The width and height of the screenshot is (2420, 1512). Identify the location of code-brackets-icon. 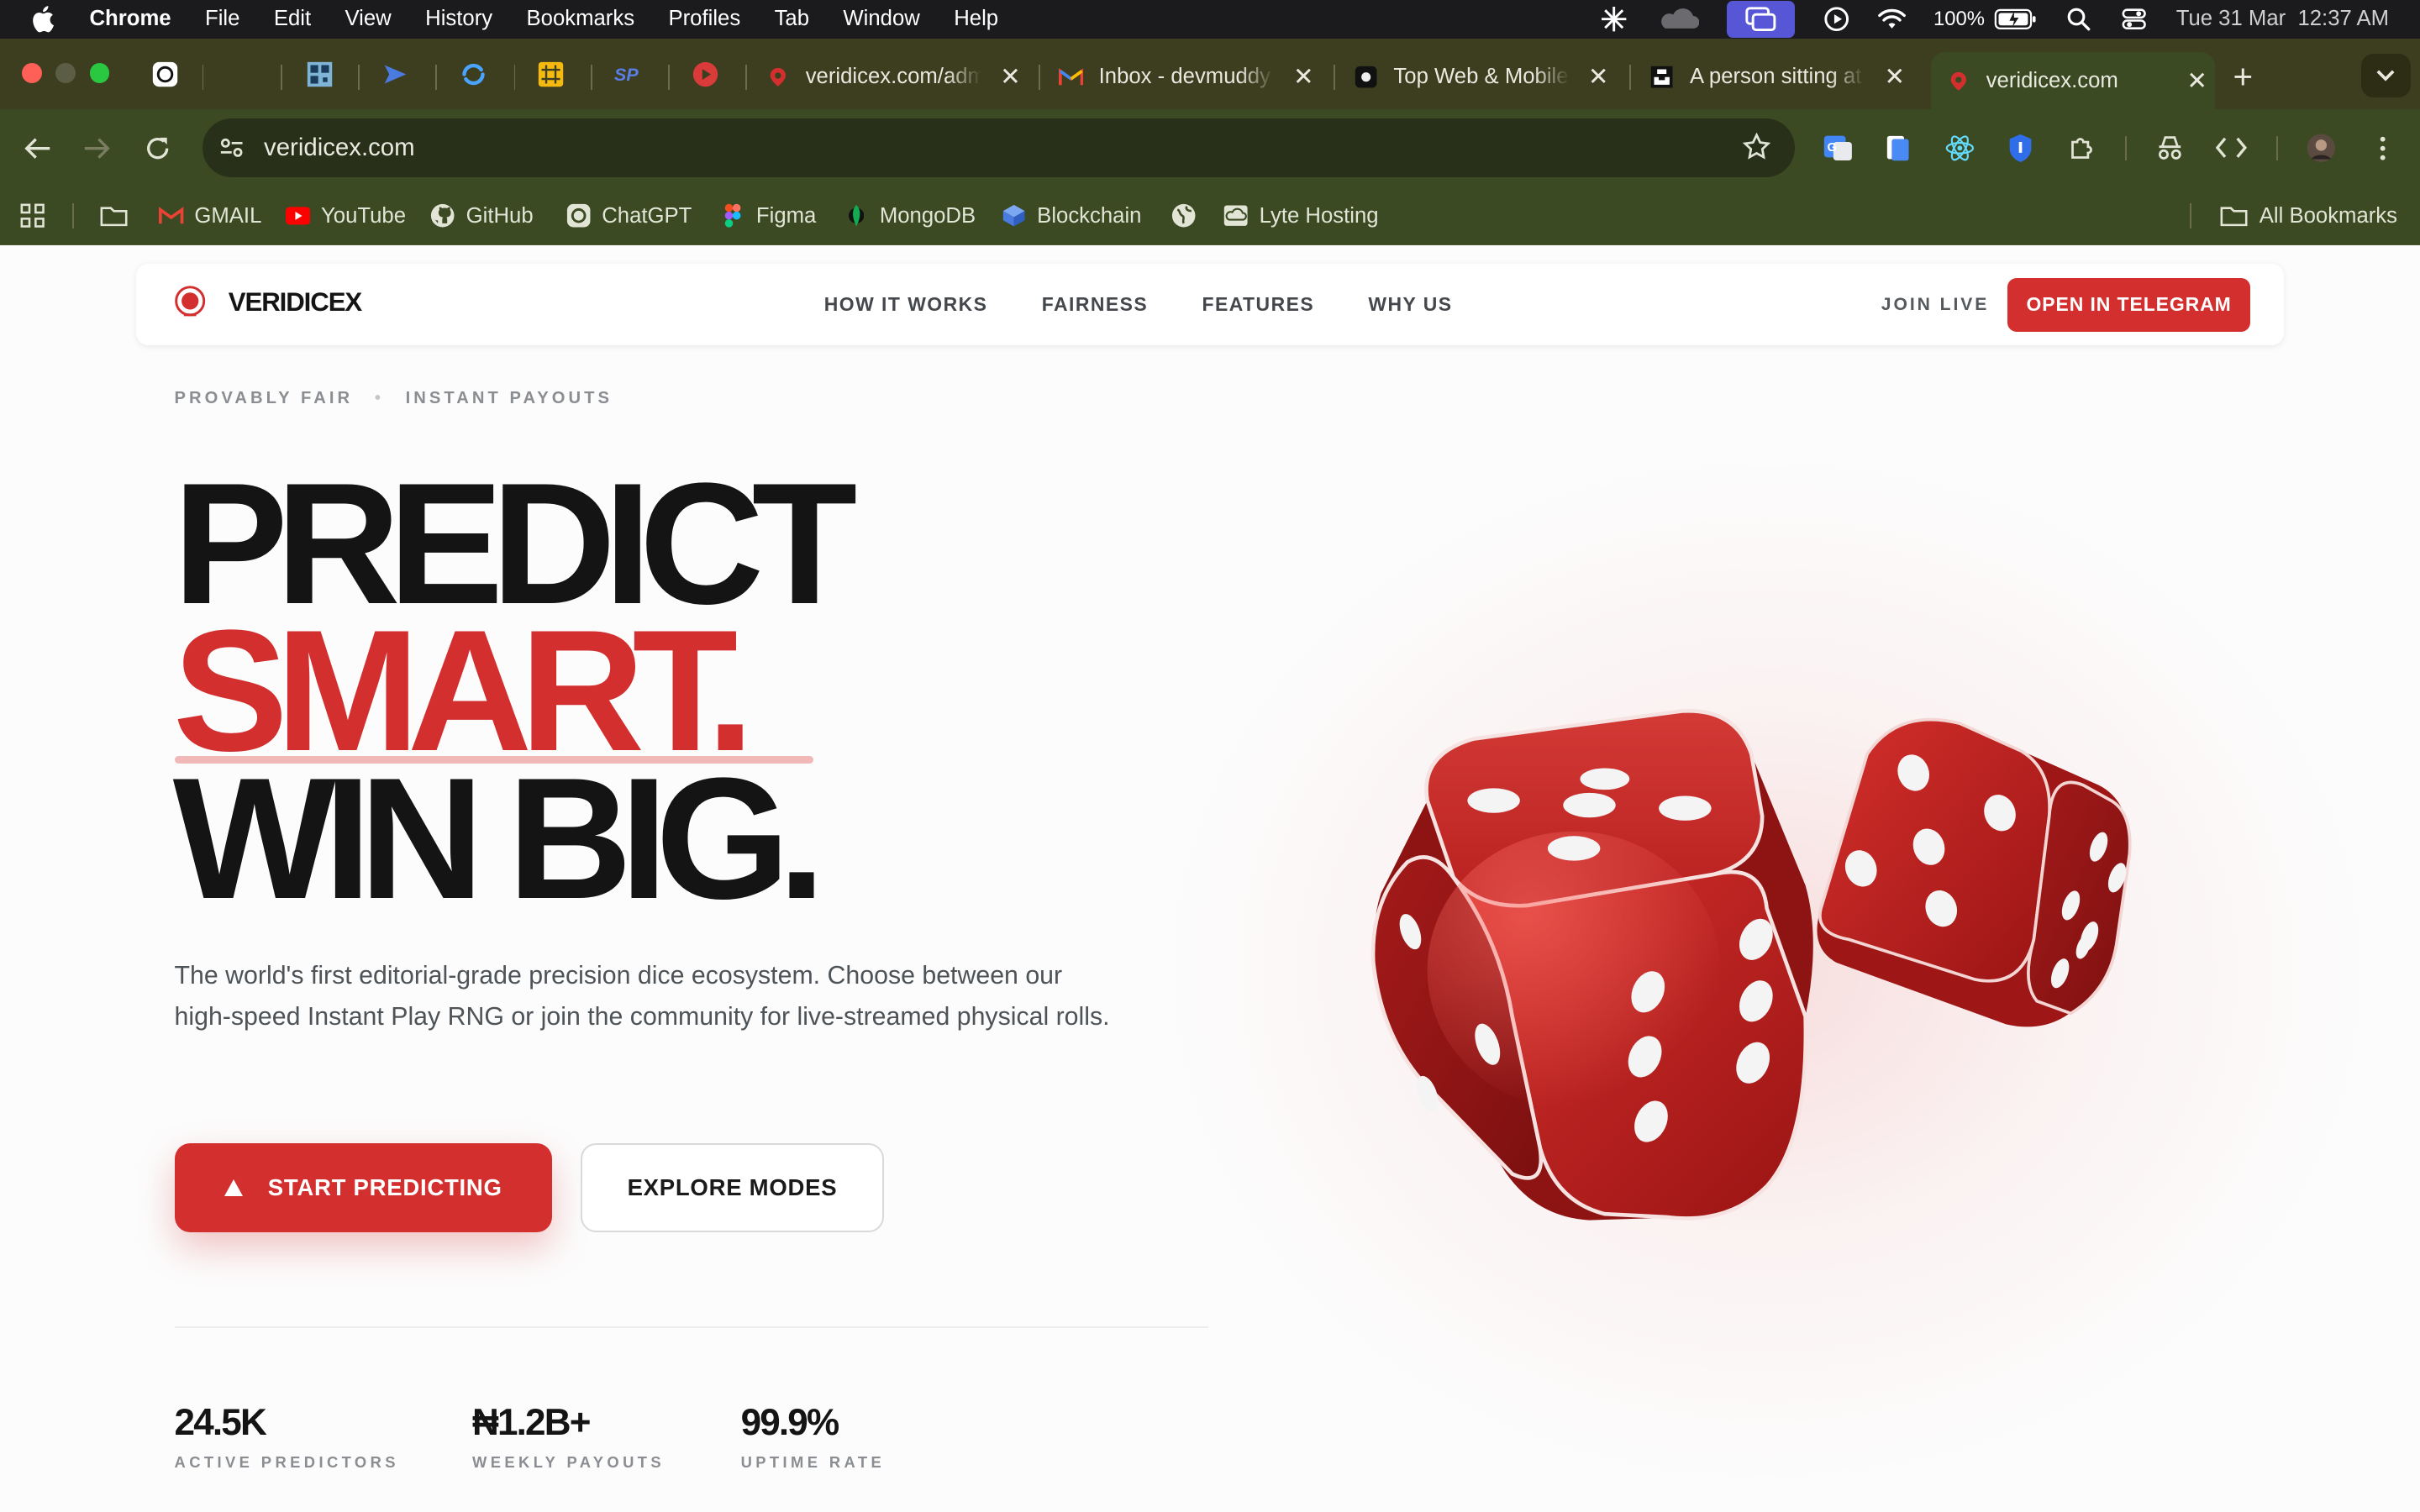
(2232, 148).